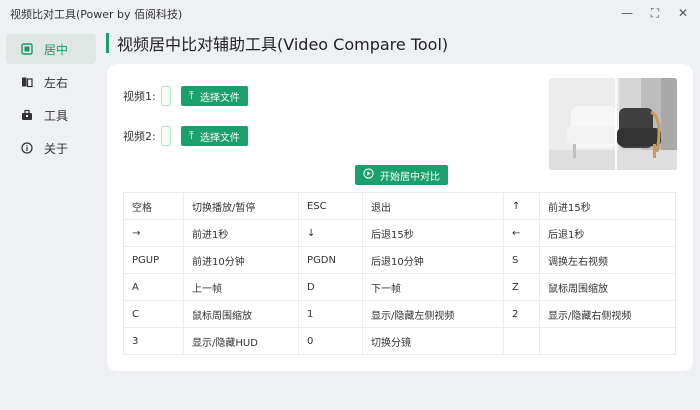 The width and height of the screenshot is (700, 410). What do you see at coordinates (350, 13) in the screenshot?
I see `title-bar: 视频比对工具(Power by 佰阅科技) — ⛶ ✕` at bounding box center [350, 13].